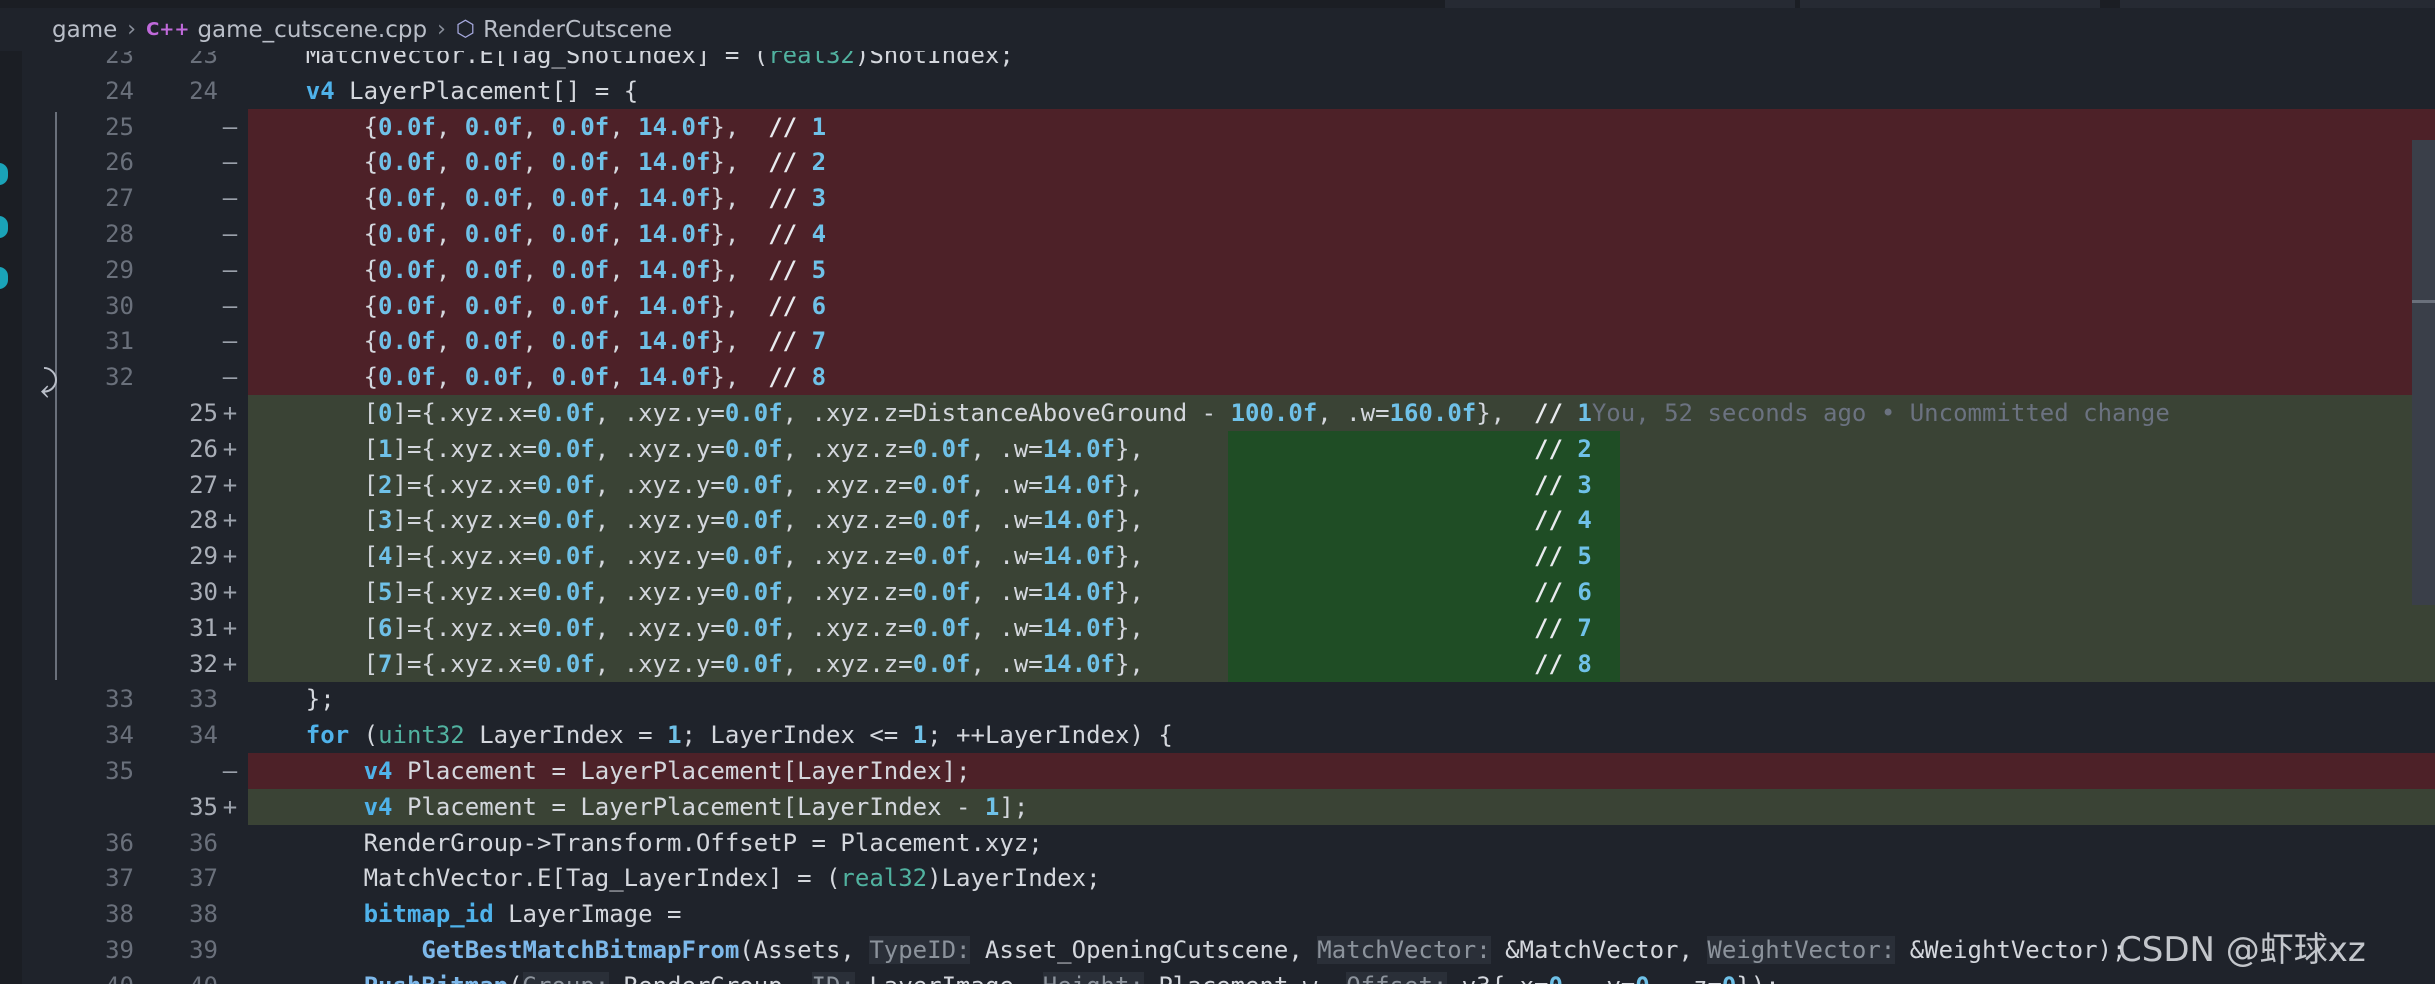 This screenshot has width=2435, height=984. I want to click on modified-line-number: 34, so click(203, 735).